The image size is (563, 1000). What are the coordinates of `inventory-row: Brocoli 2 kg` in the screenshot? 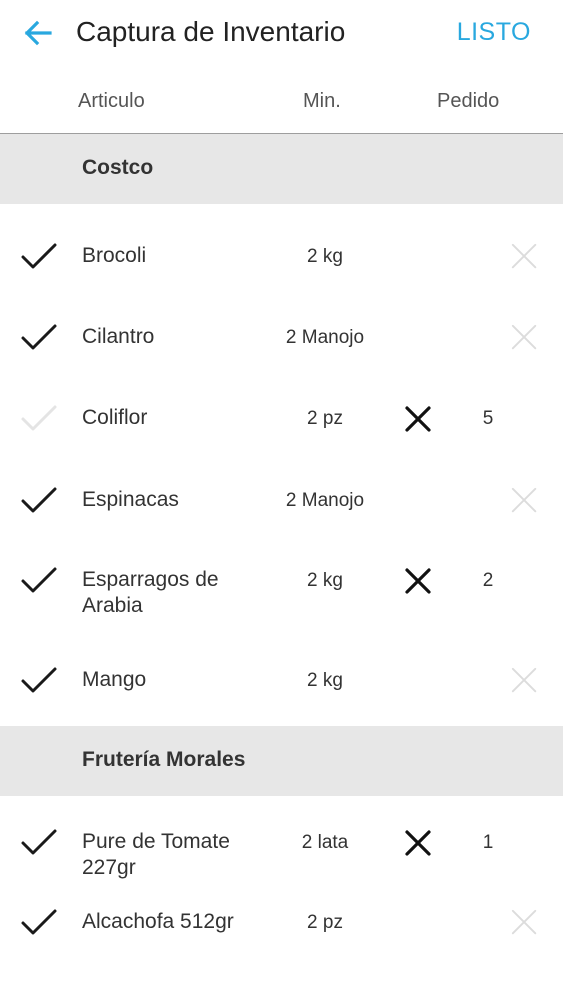 It's located at (281, 258).